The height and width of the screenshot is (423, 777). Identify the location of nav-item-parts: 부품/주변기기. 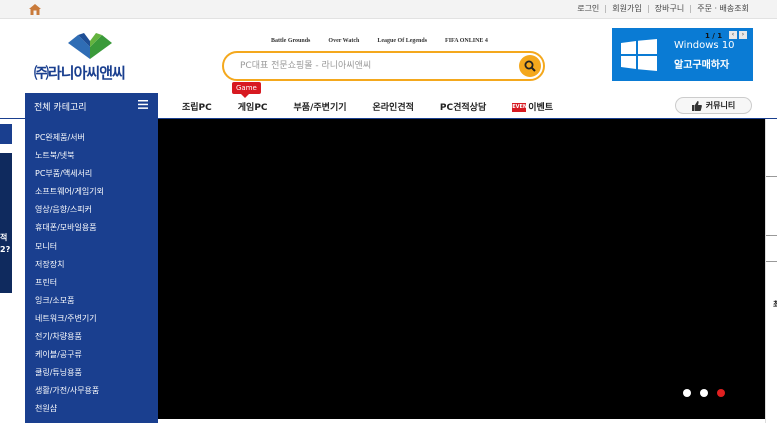
(320, 106).